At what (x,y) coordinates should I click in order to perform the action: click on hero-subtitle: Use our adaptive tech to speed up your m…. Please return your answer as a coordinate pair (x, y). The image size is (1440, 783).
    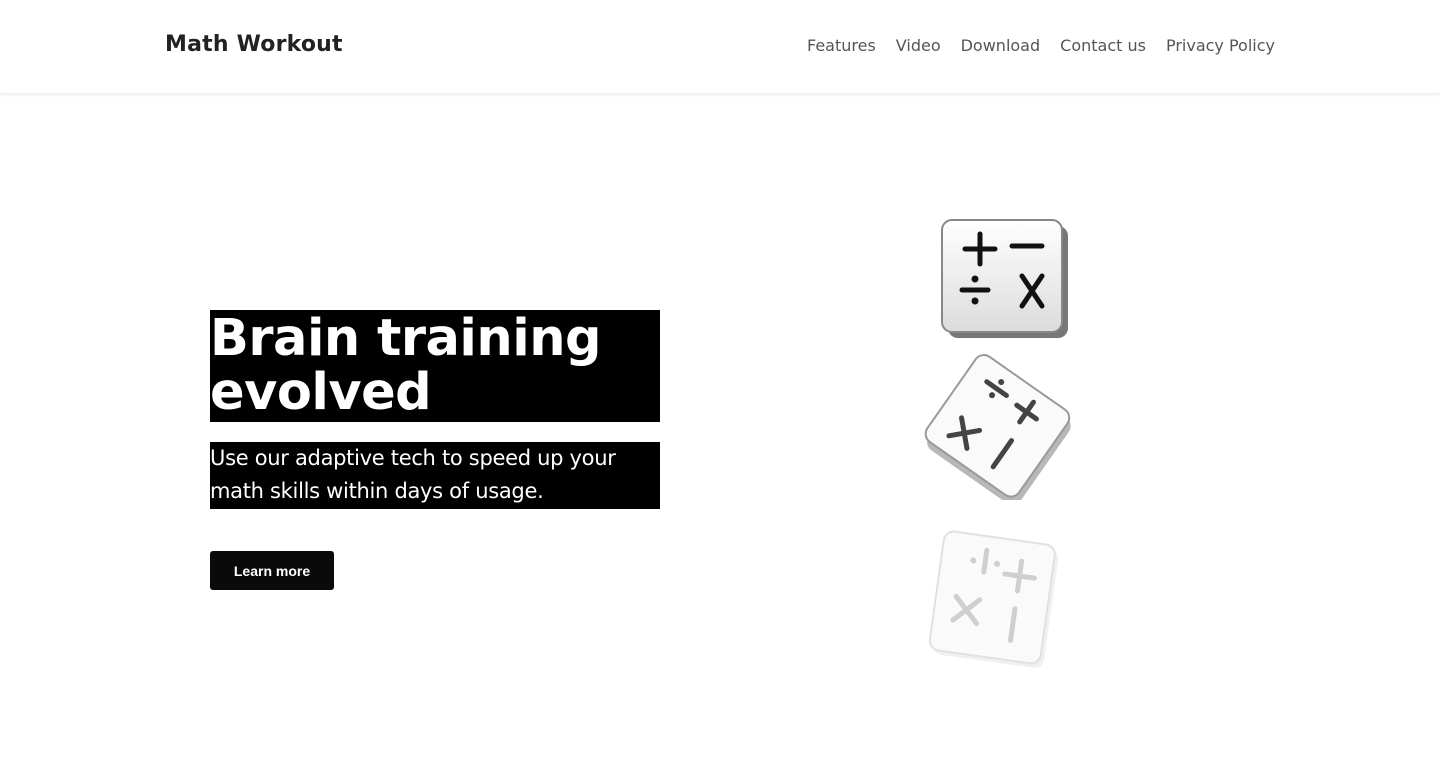
    Looking at the image, I should click on (435, 475).